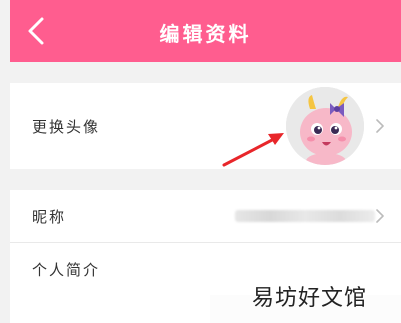  Describe the element at coordinates (305, 216) in the screenshot. I see `nickname-value-redacted` at that location.